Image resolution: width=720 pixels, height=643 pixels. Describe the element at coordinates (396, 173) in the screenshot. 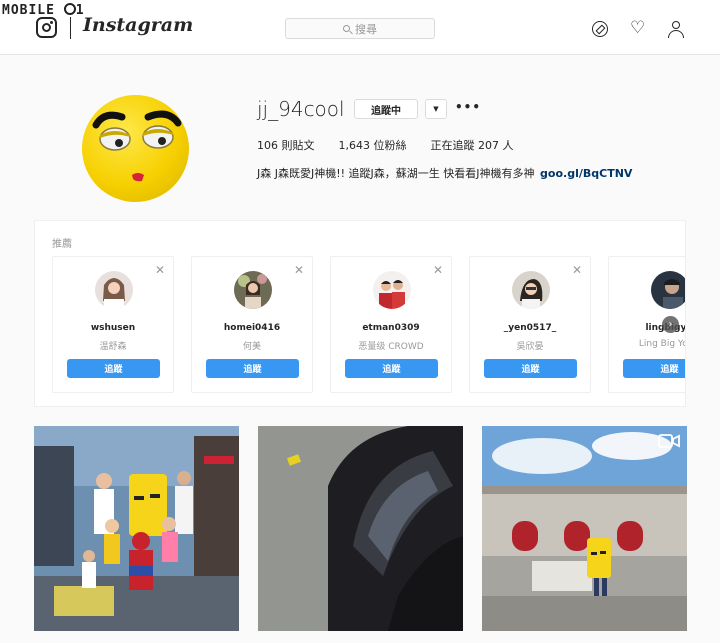

I see `bio-text: J森 J森既愛J神機!! 追蹤J森，蘇湖一生 快看看J神機有多神` at that location.